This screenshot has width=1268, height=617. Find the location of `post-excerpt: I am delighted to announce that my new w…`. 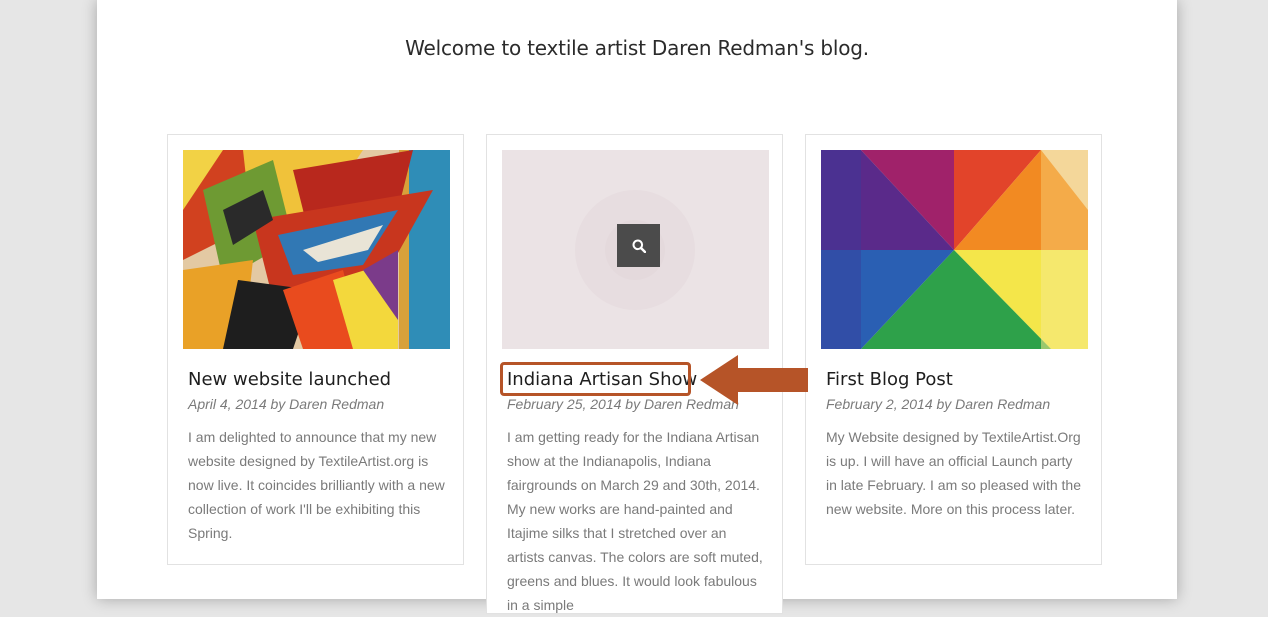

post-excerpt: I am delighted to announce that my new w… is located at coordinates (316, 485).